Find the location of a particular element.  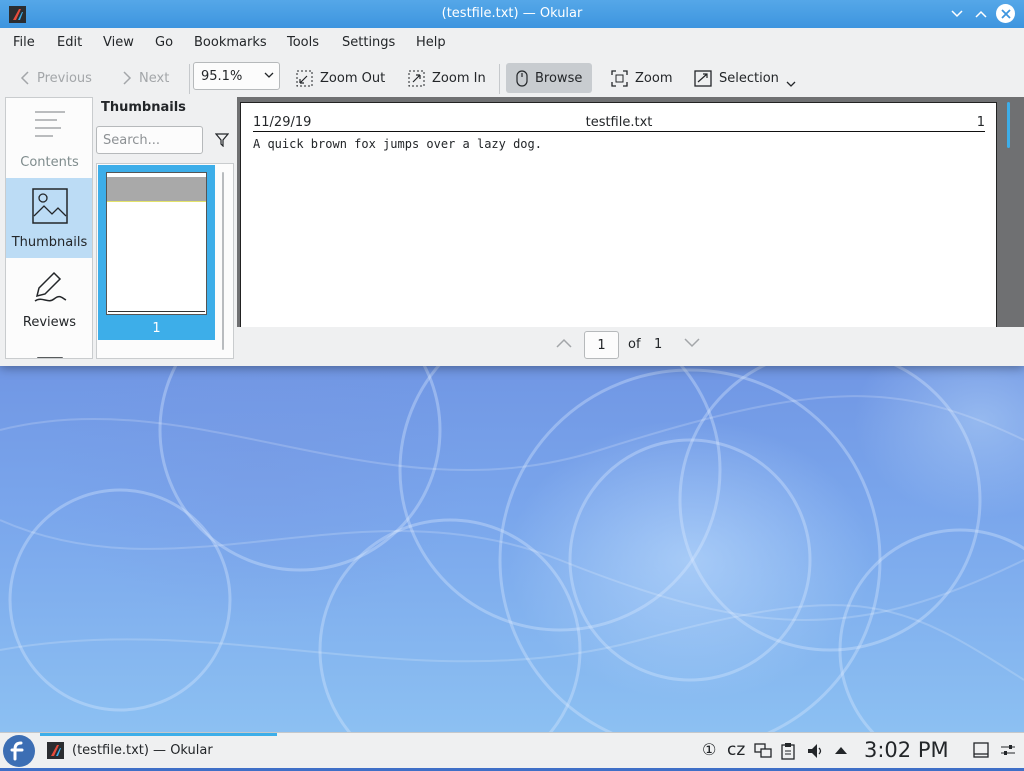

maximize-button is located at coordinates (981, 14).